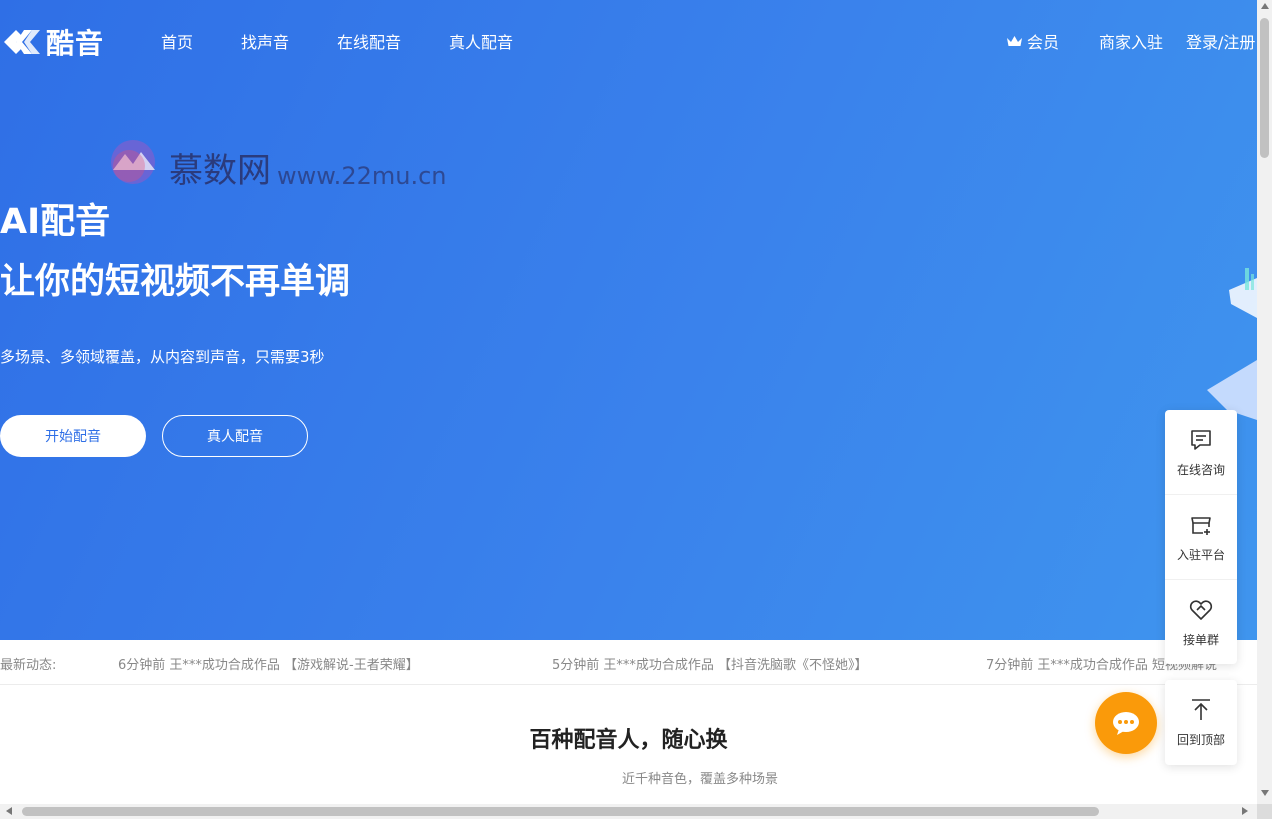 This screenshot has width=1272, height=819. What do you see at coordinates (1265, 6) in the screenshot?
I see `scroll-up-arrow-icon` at bounding box center [1265, 6].